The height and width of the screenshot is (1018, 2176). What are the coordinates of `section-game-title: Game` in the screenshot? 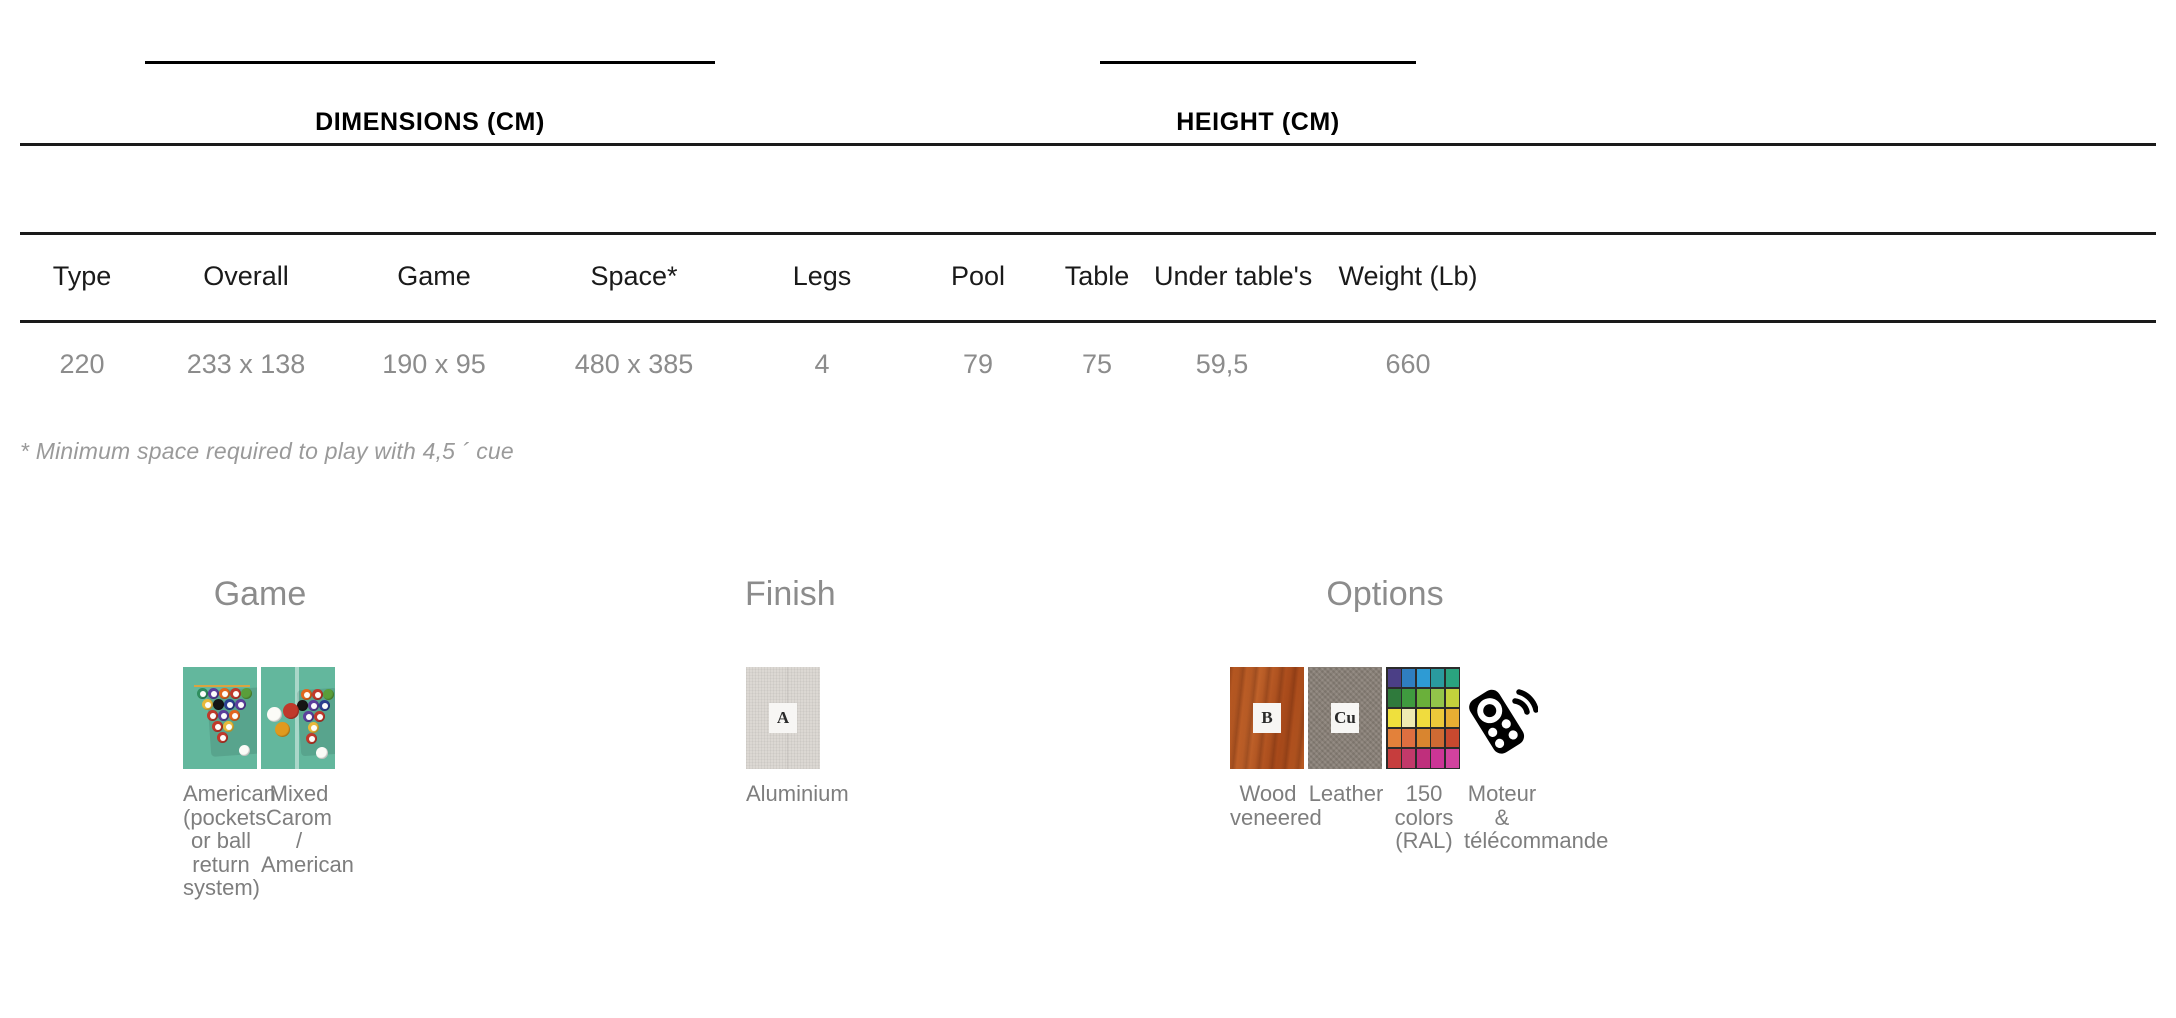 It's located at (260, 594).